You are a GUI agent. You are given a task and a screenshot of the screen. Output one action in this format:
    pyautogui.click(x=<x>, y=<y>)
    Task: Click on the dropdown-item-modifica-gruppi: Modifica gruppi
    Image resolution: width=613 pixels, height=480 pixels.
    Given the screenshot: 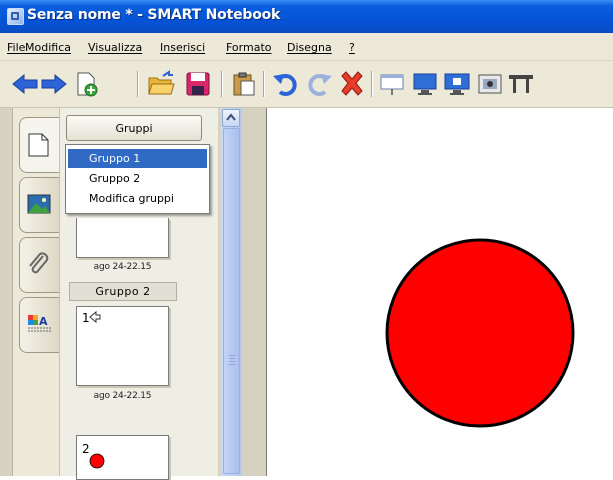 What is the action you would take?
    pyautogui.click(x=137, y=198)
    